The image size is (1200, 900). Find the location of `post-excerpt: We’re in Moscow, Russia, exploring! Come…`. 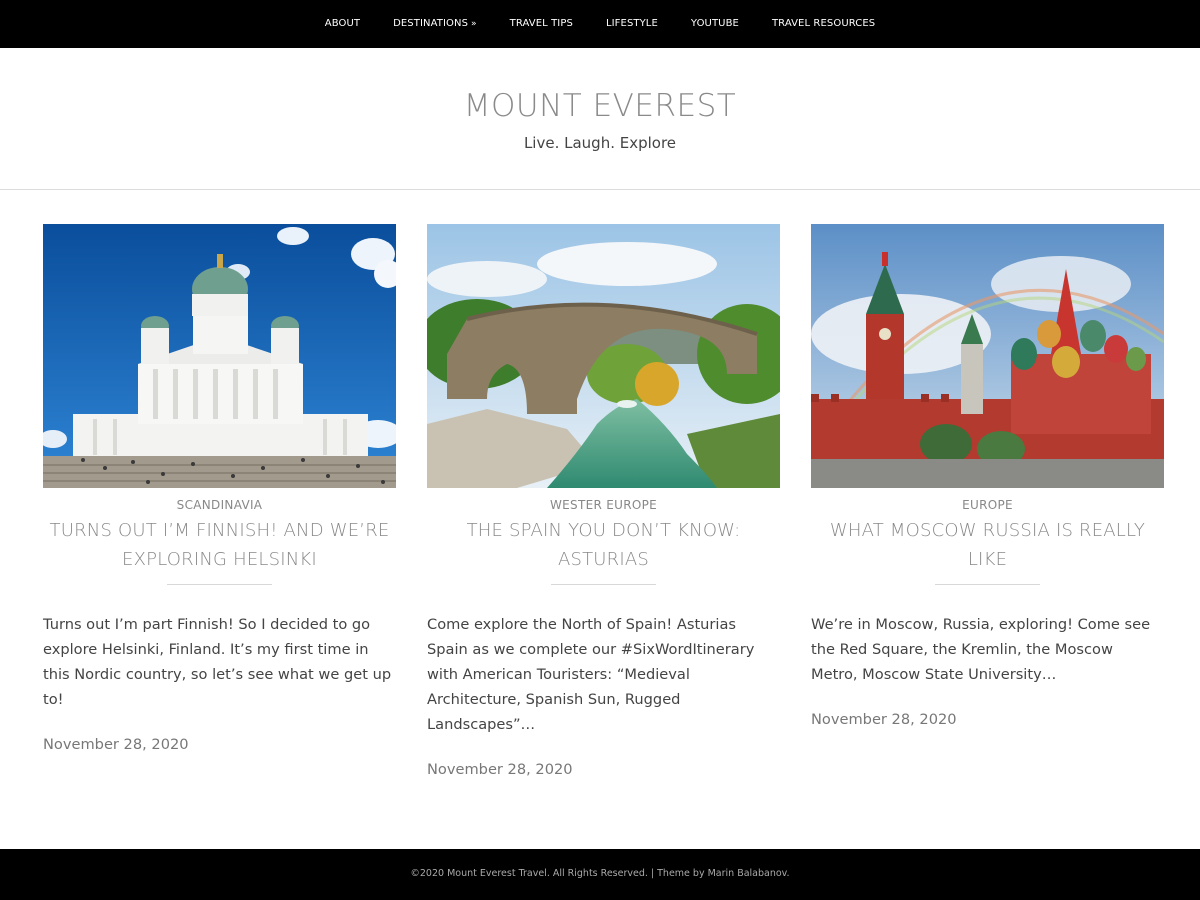

post-excerpt: We’re in Moscow, Russia, exploring! Come… is located at coordinates (981, 649).